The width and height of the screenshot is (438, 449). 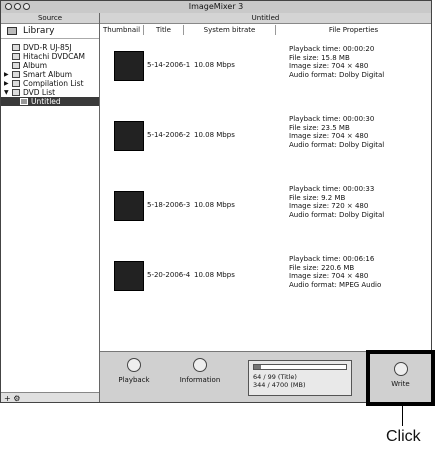 I want to click on sidebar-action-icons: + ⚙, so click(x=12, y=398).